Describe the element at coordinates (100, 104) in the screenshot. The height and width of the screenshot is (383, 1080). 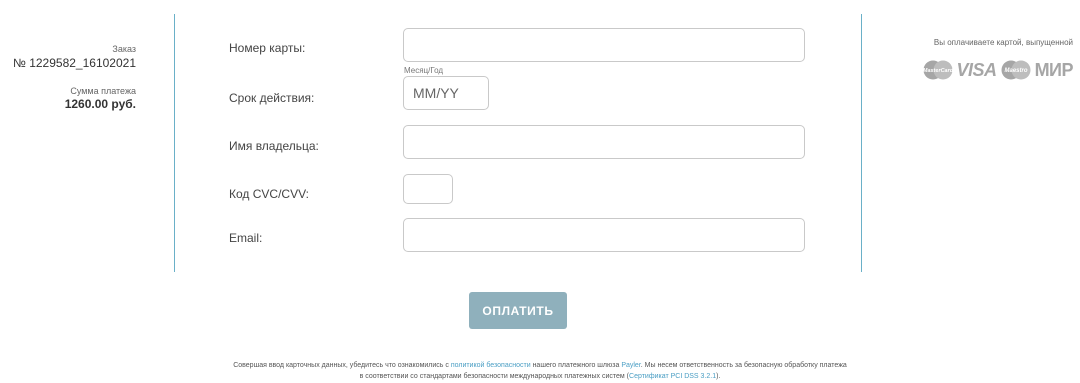
I see `payment-sum: 1260.00 руб.` at that location.